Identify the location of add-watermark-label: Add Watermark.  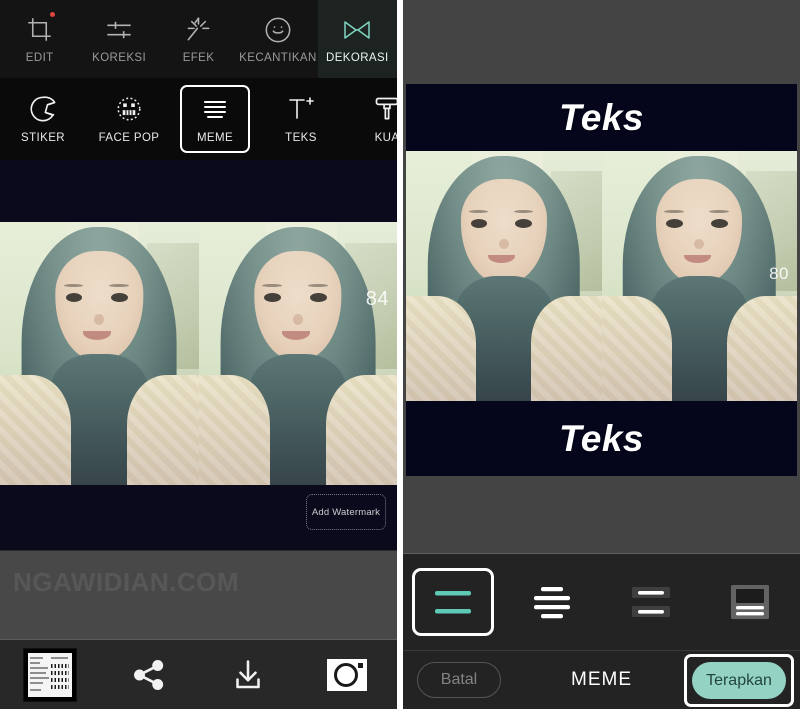
(346, 512).